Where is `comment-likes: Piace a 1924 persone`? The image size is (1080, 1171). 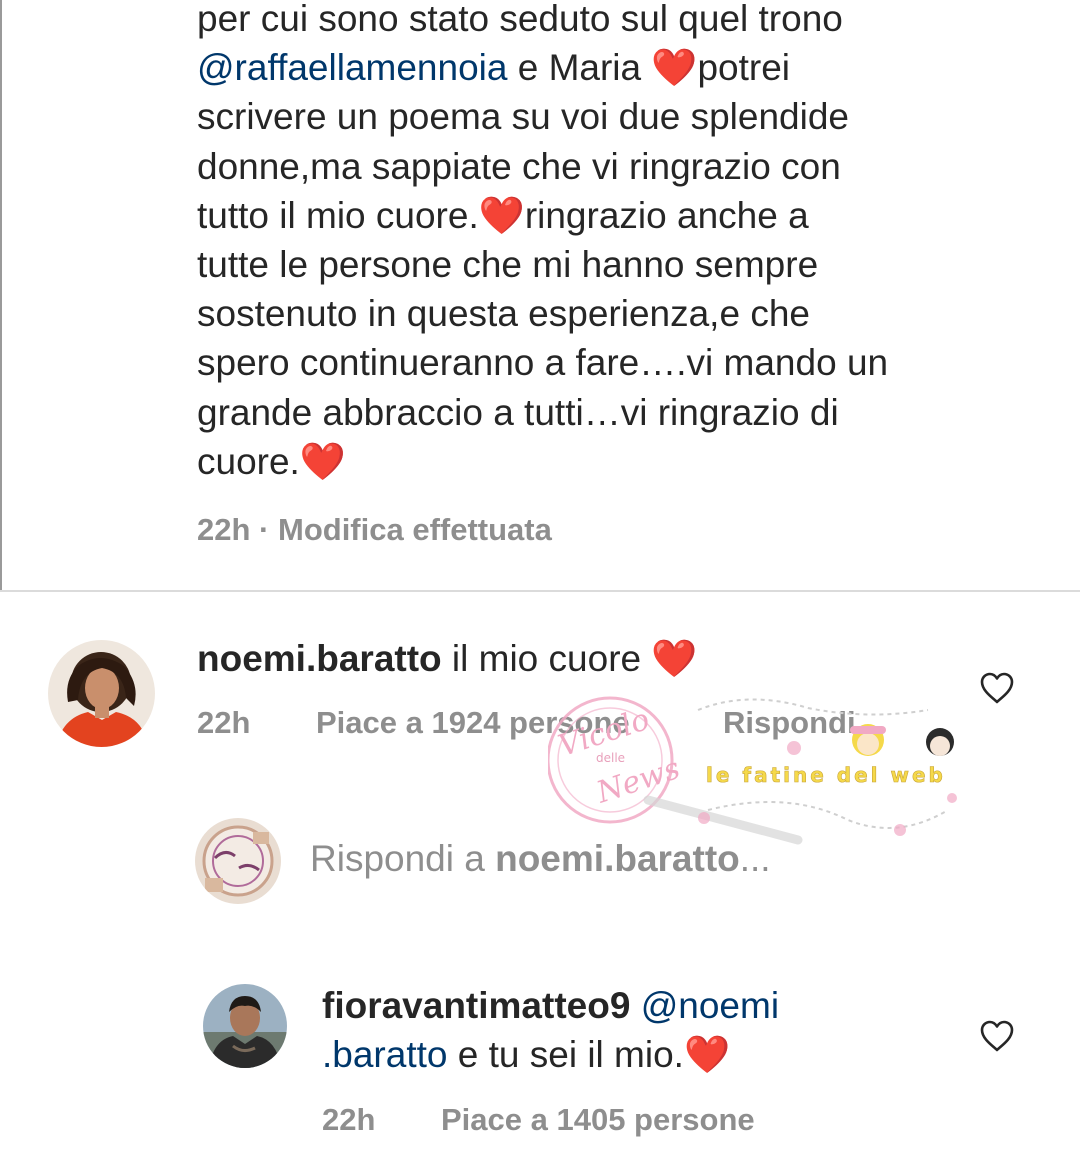 comment-likes: Piace a 1924 persone is located at coordinates (473, 723).